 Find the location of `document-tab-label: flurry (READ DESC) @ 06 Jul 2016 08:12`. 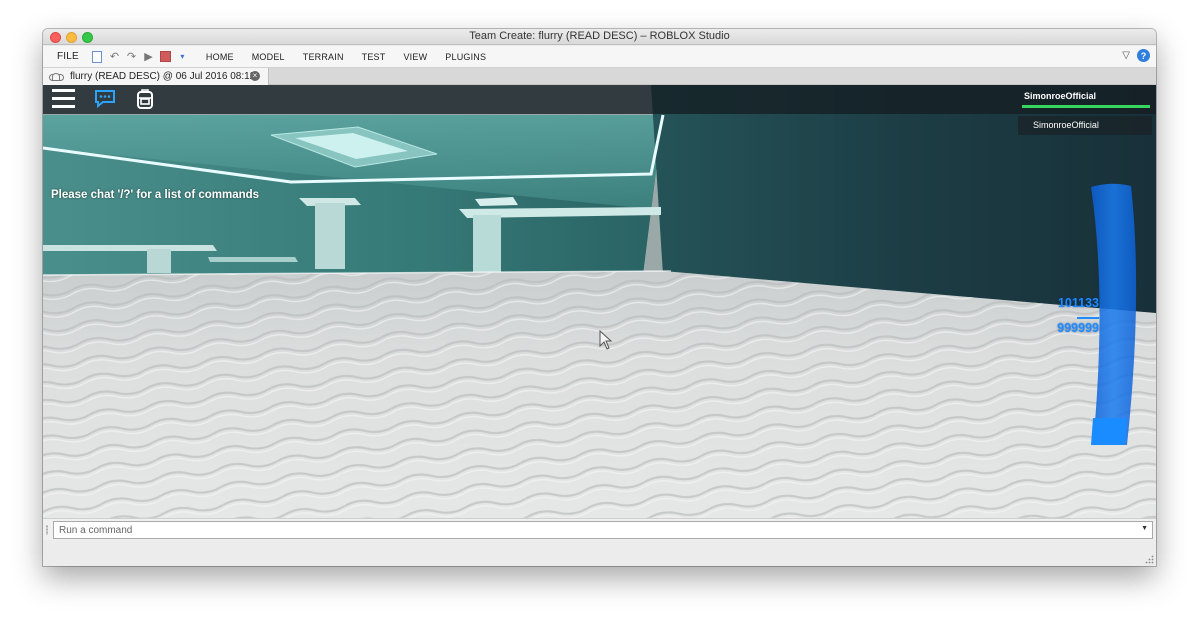

document-tab-label: flurry (READ DESC) @ 06 Jul 2016 08:12 is located at coordinates (163, 76).